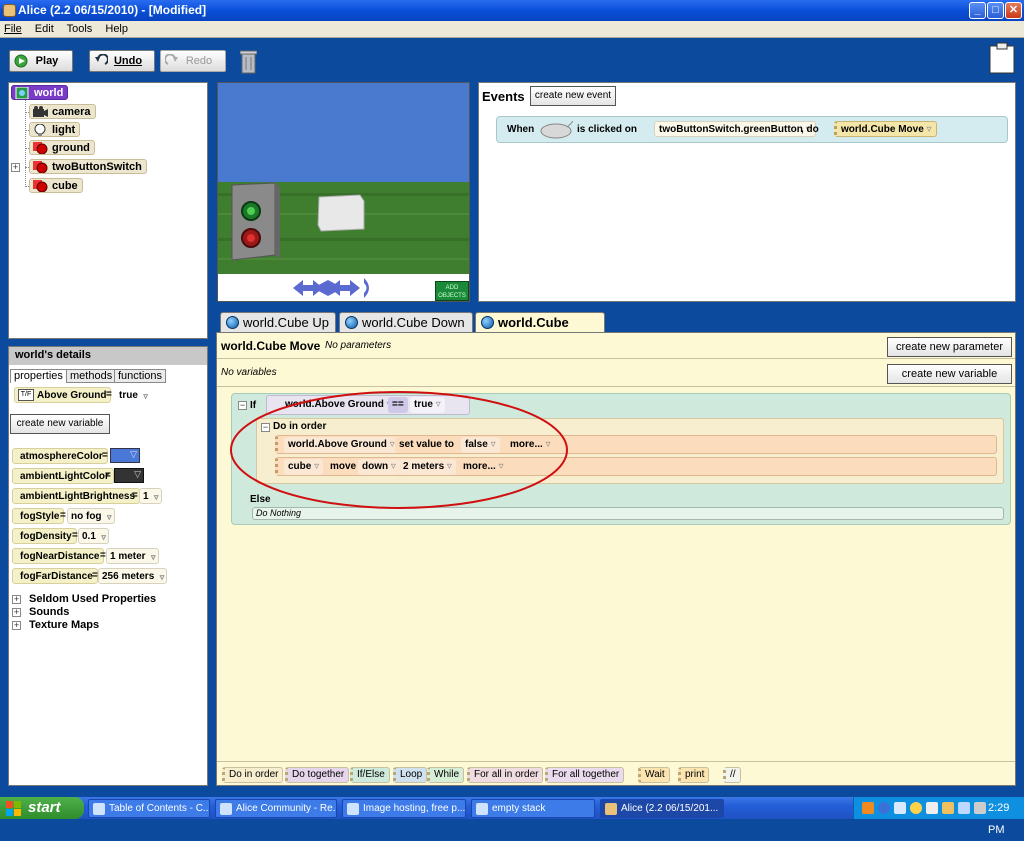  Describe the element at coordinates (977, 10) in the screenshot. I see `minimize-button: _` at that location.